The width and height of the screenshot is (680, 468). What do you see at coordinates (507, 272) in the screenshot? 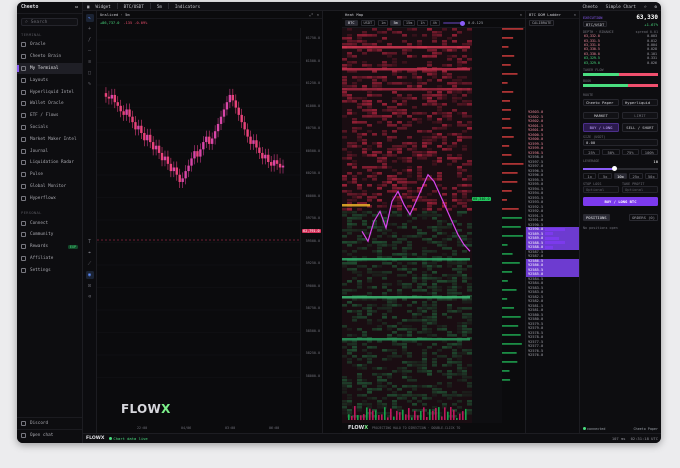
I see `depth-profile-bar` at bounding box center [507, 272].